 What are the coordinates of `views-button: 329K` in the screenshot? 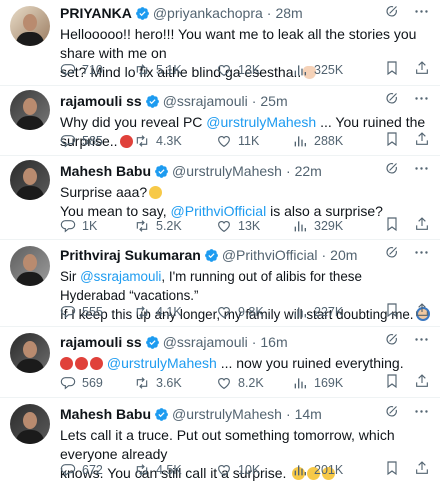 It's located at (330, 226).